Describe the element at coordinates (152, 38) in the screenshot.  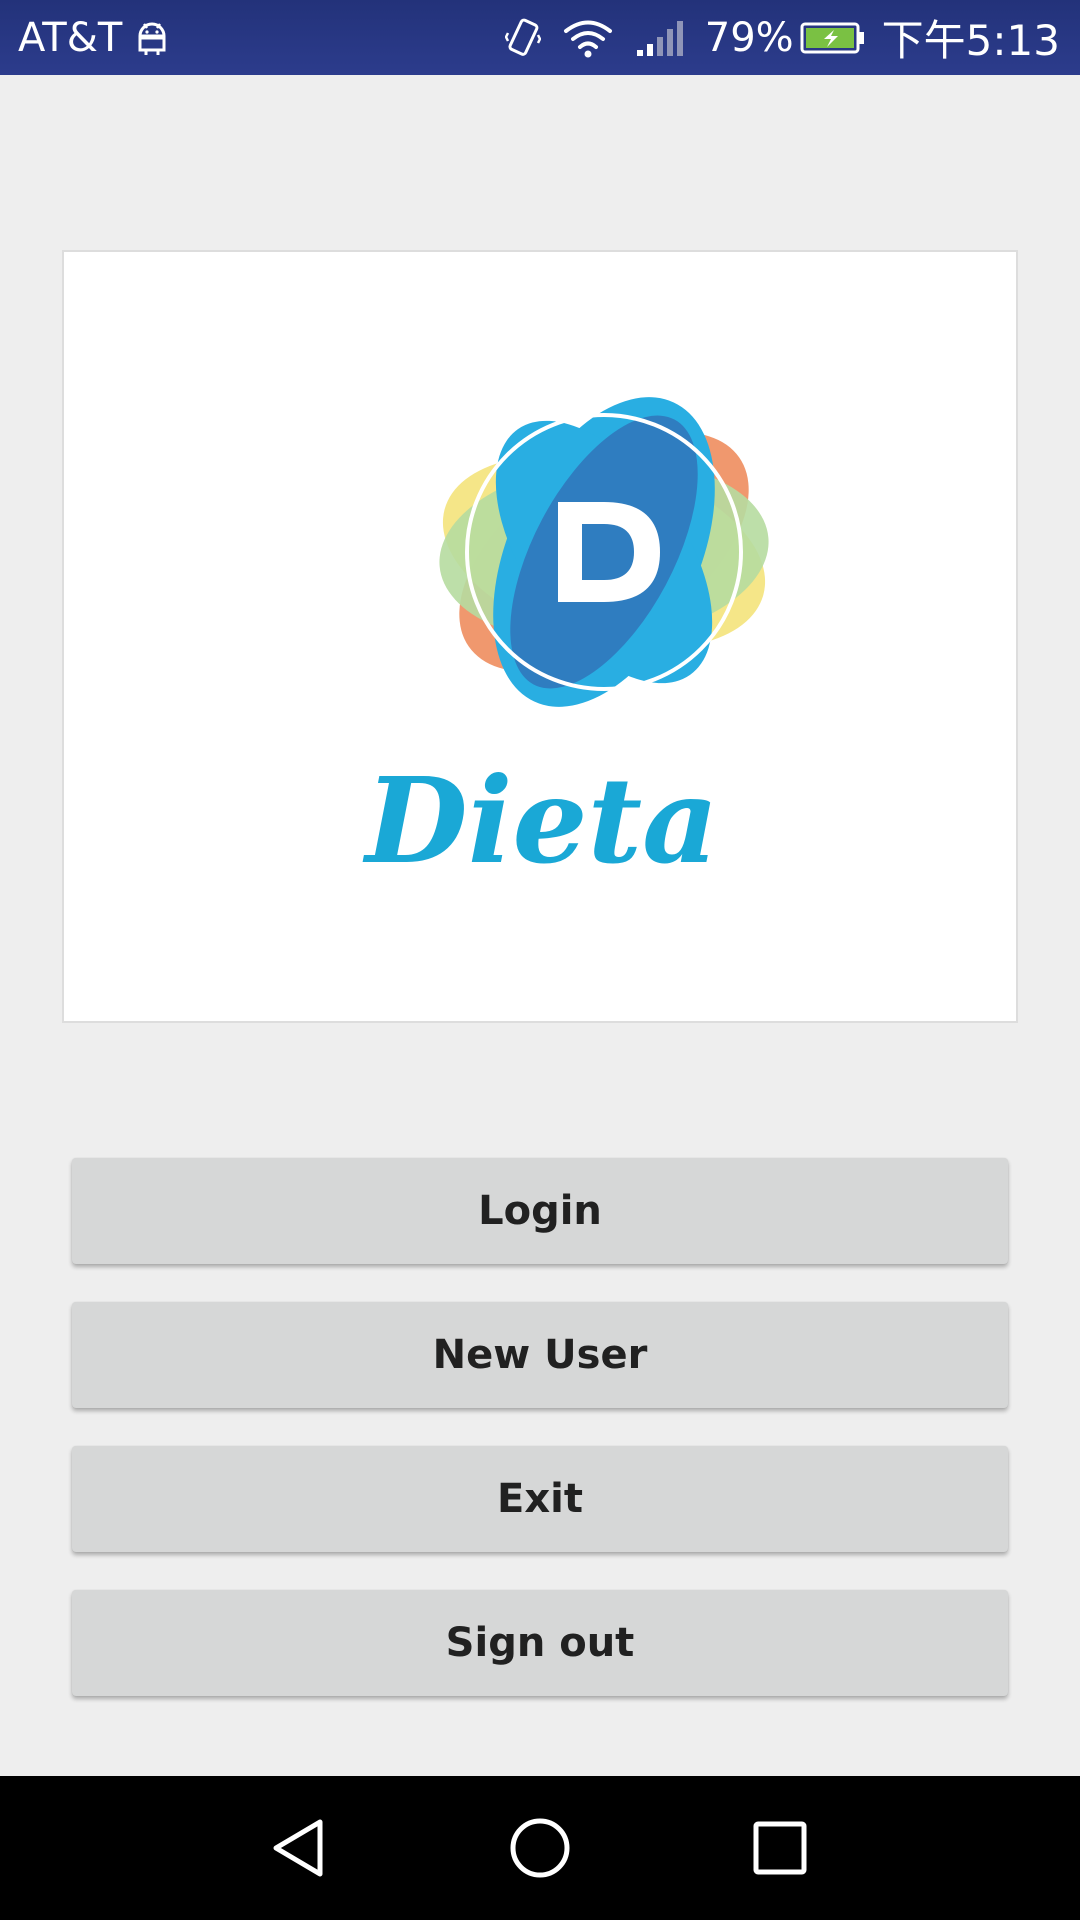
I see `android-debug-icon` at that location.